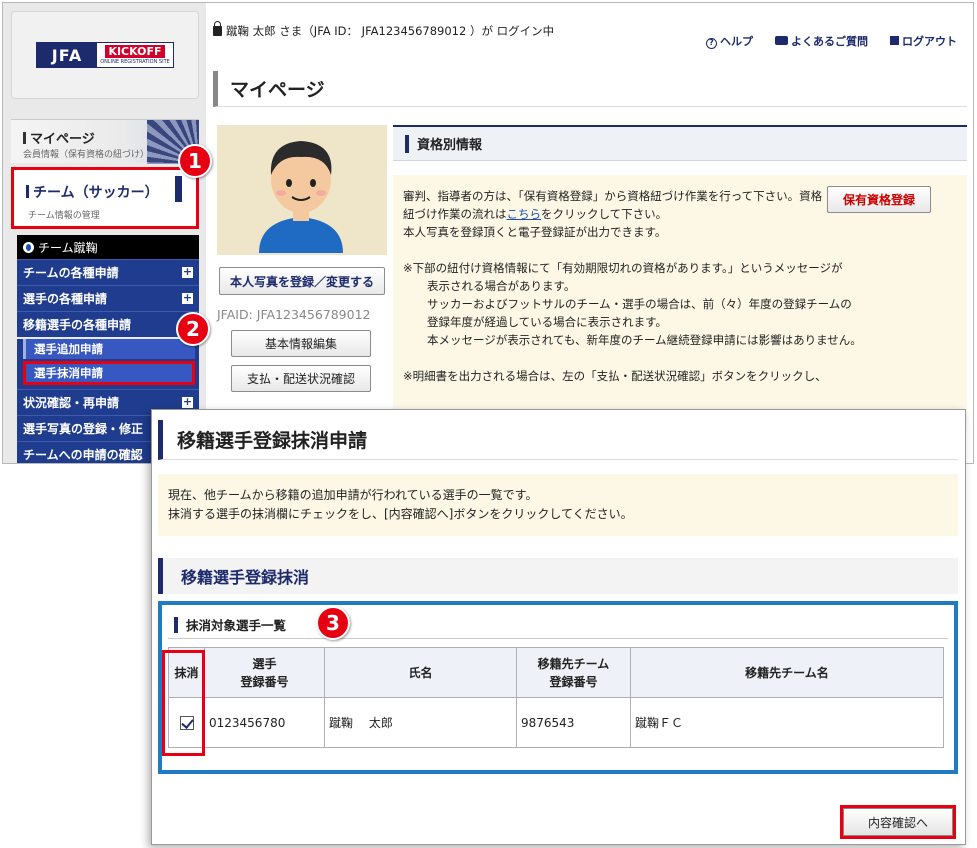 The image size is (977, 848). Describe the element at coordinates (781, 40) in the screenshot. I see `faq-icon` at that location.